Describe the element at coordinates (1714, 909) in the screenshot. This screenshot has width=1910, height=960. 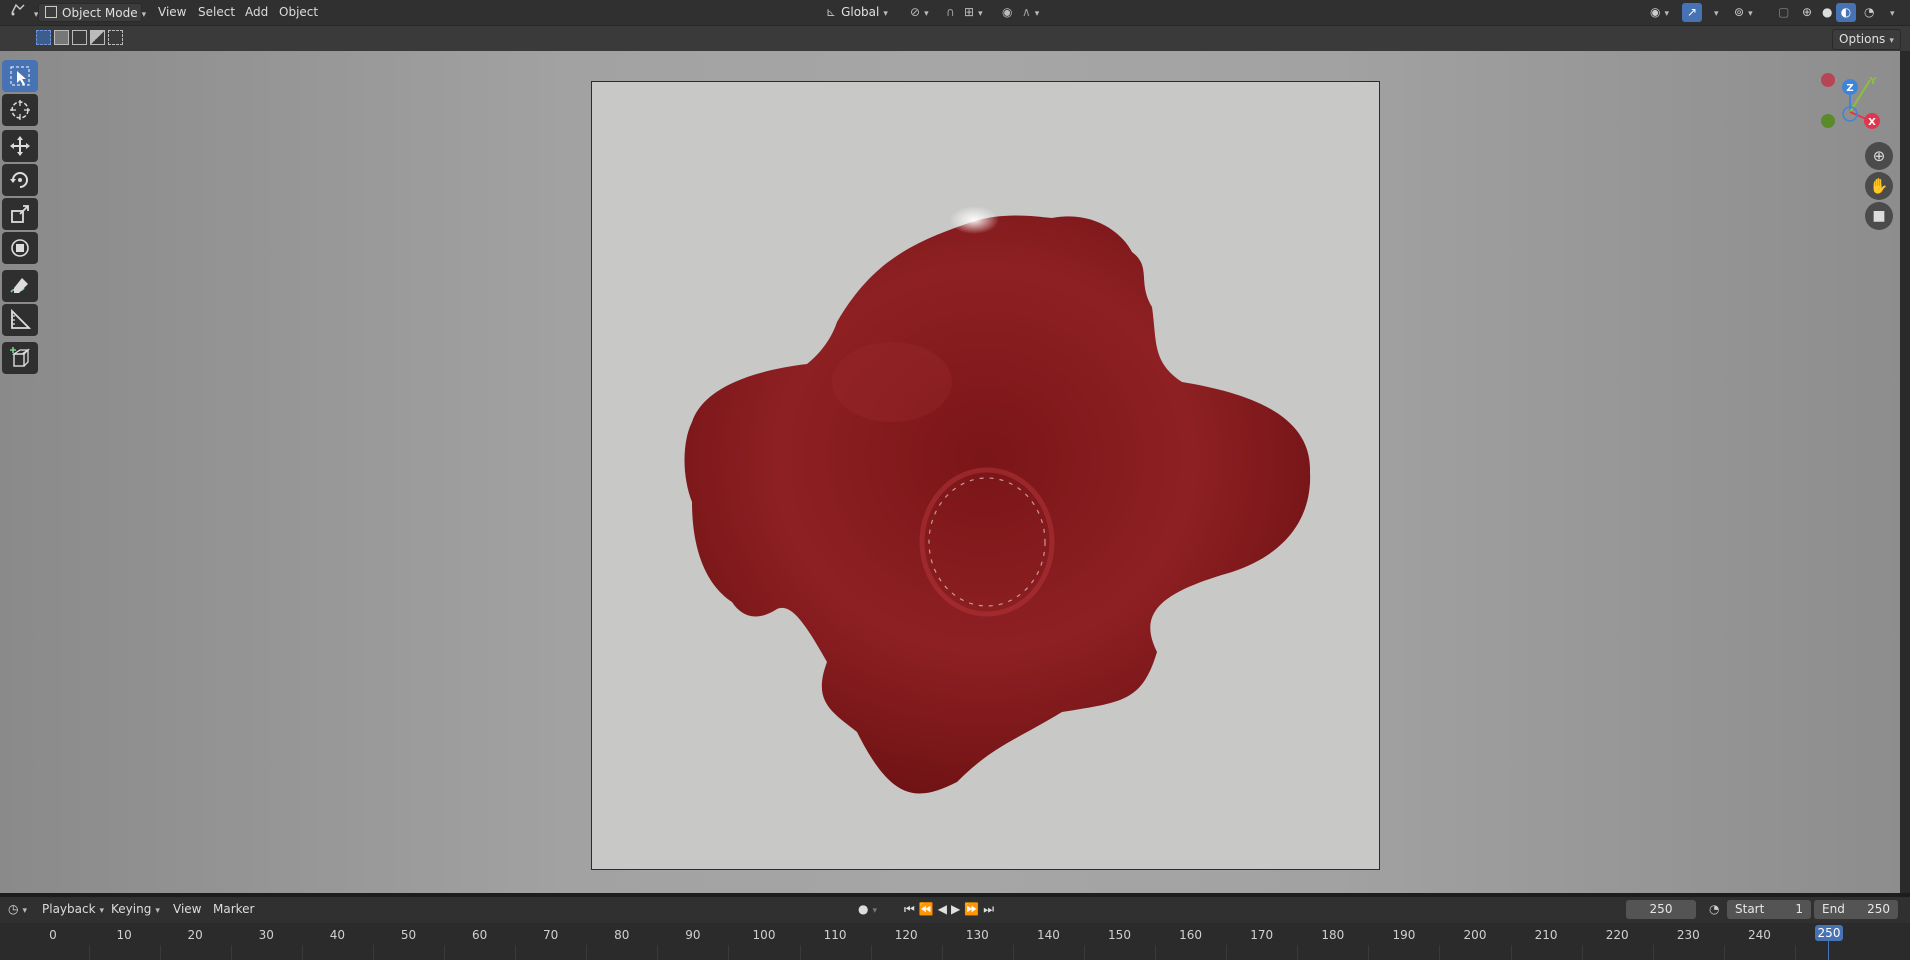
I see `preview-range-toggle: ◔` at that location.